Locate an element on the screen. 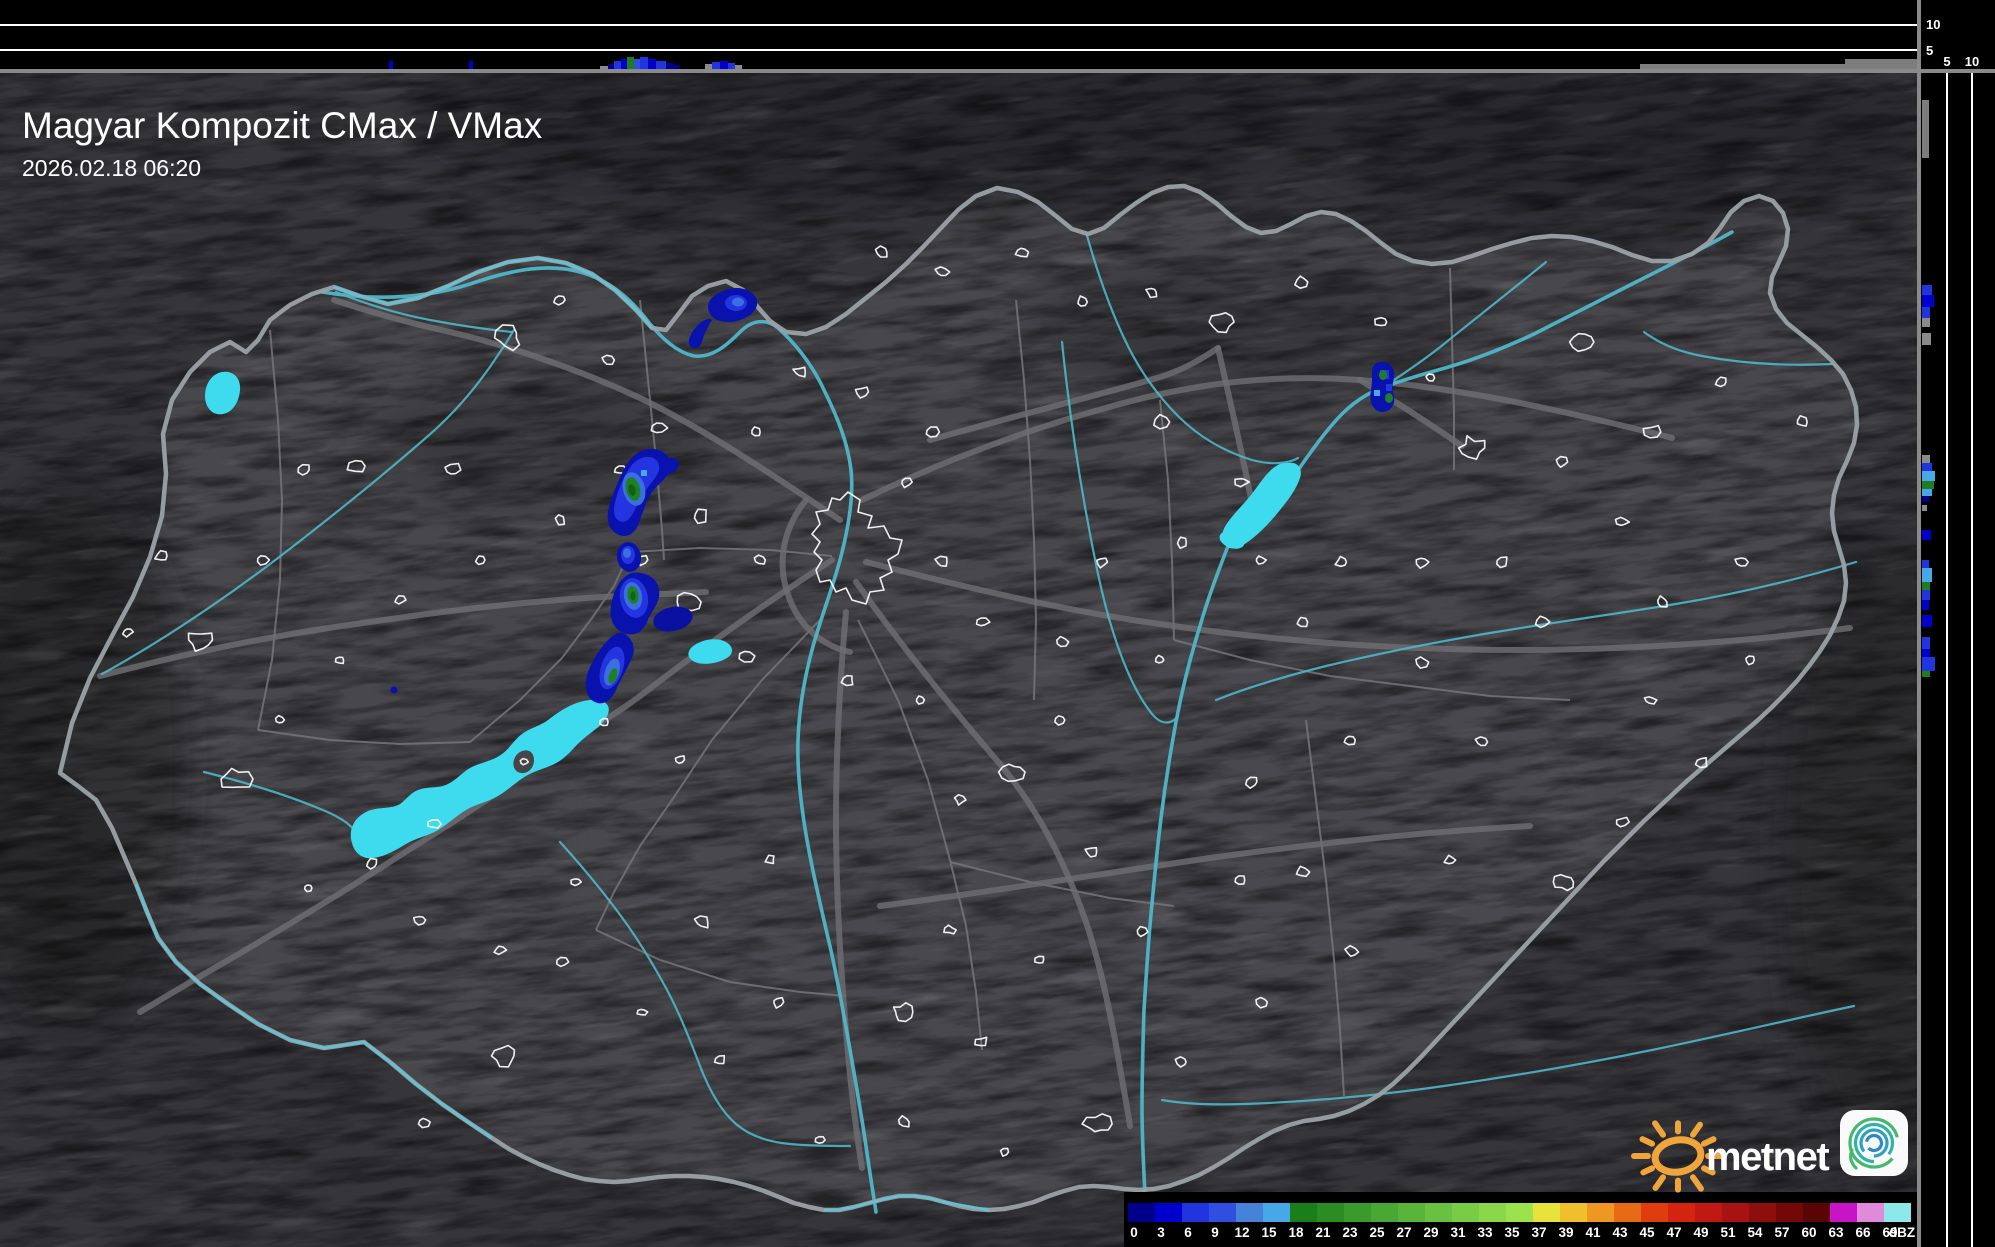 This screenshot has height=1247, width=1995. timestamp: 2026.02.18 06:20 is located at coordinates (111, 168).